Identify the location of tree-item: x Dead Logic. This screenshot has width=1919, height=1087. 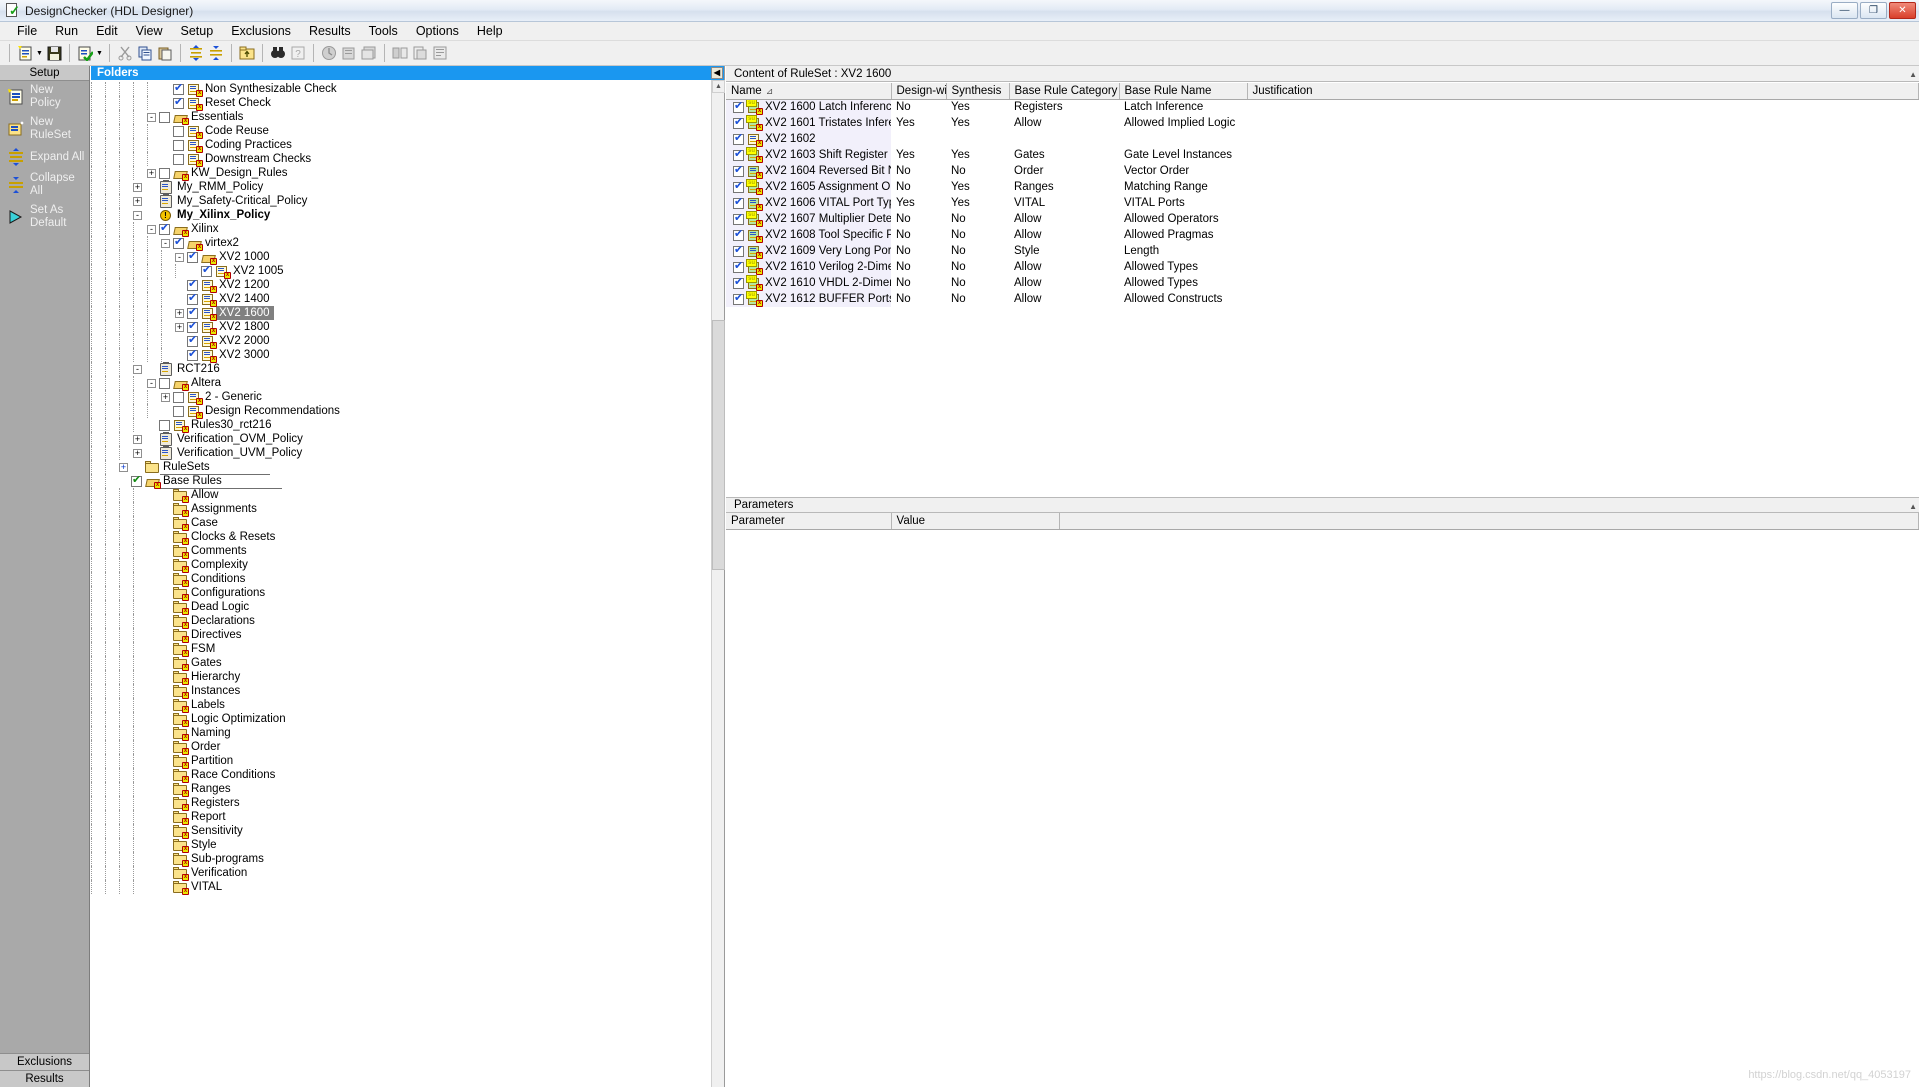
(401, 607).